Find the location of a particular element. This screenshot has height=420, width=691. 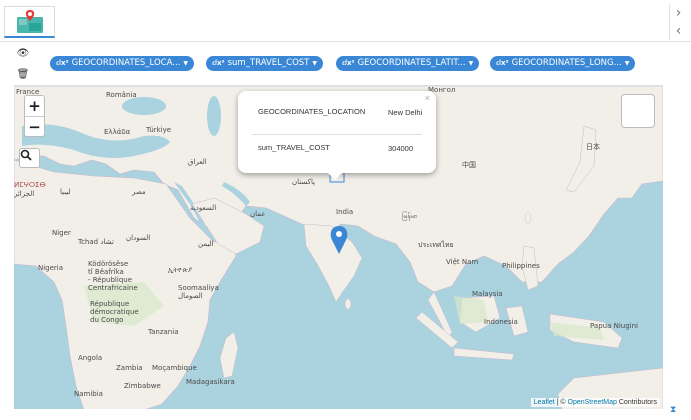

map-label: پاکستان is located at coordinates (304, 182).